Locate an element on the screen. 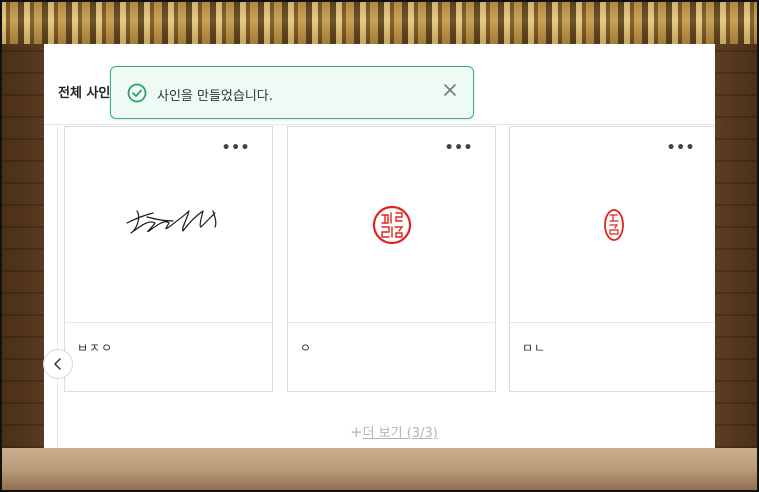 This screenshot has height=492, width=759. close-icon is located at coordinates (450, 90).